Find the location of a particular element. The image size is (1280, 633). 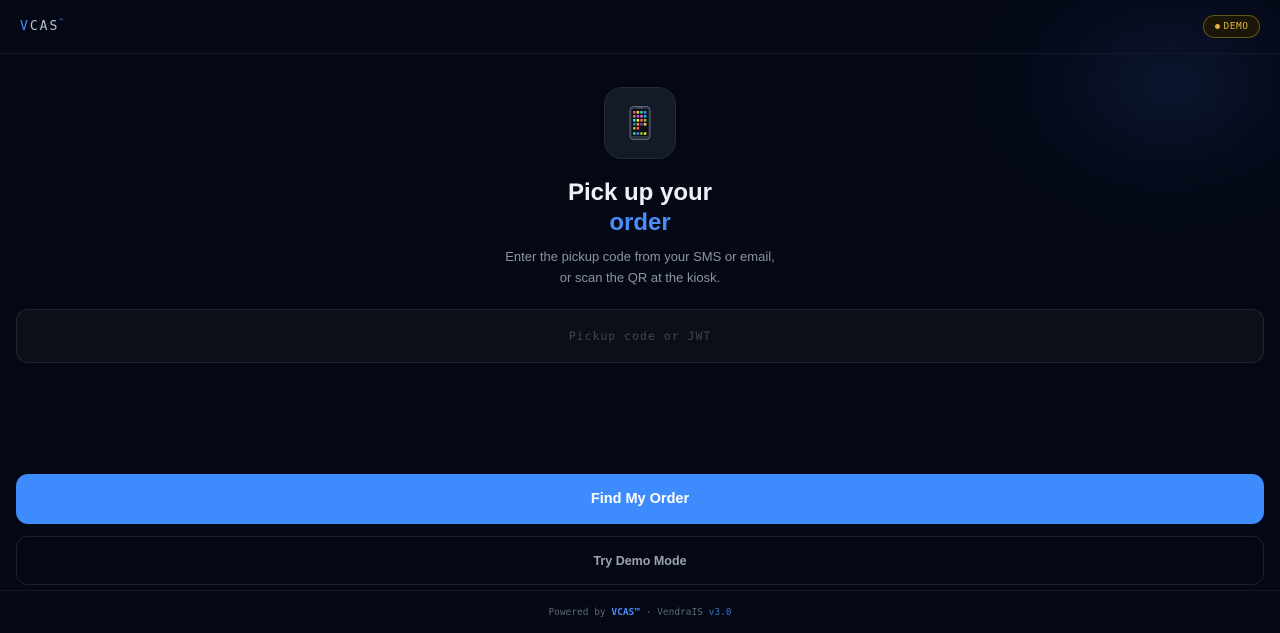

demo-badge-label: DEMO is located at coordinates (1236, 26).